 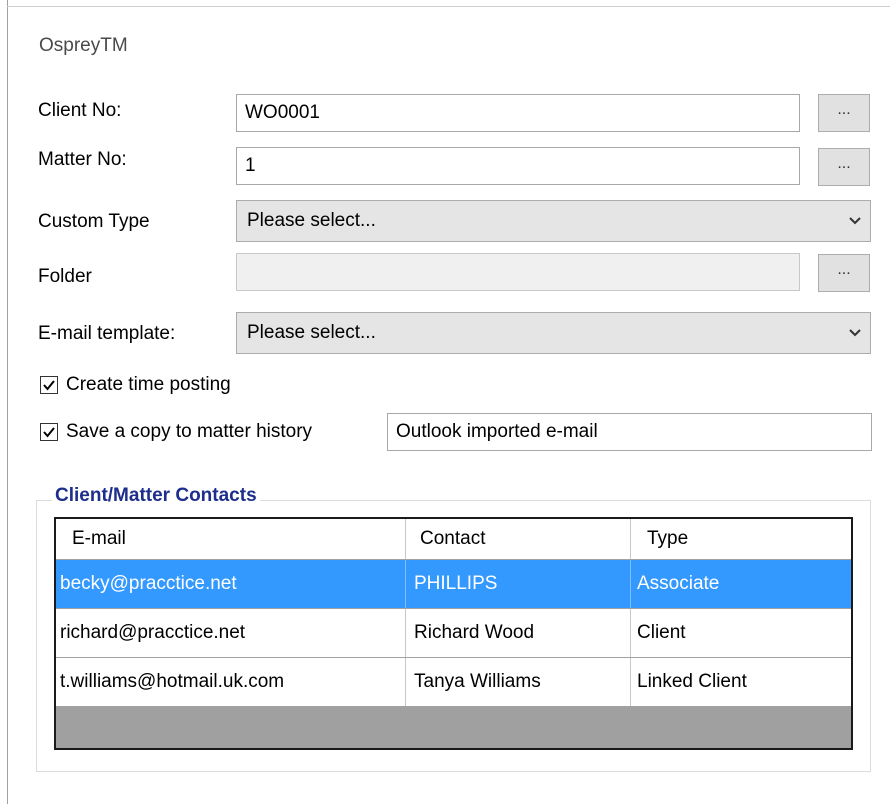 I want to click on email-cell: t.williams@hotmail.uk.com, so click(x=231, y=682).